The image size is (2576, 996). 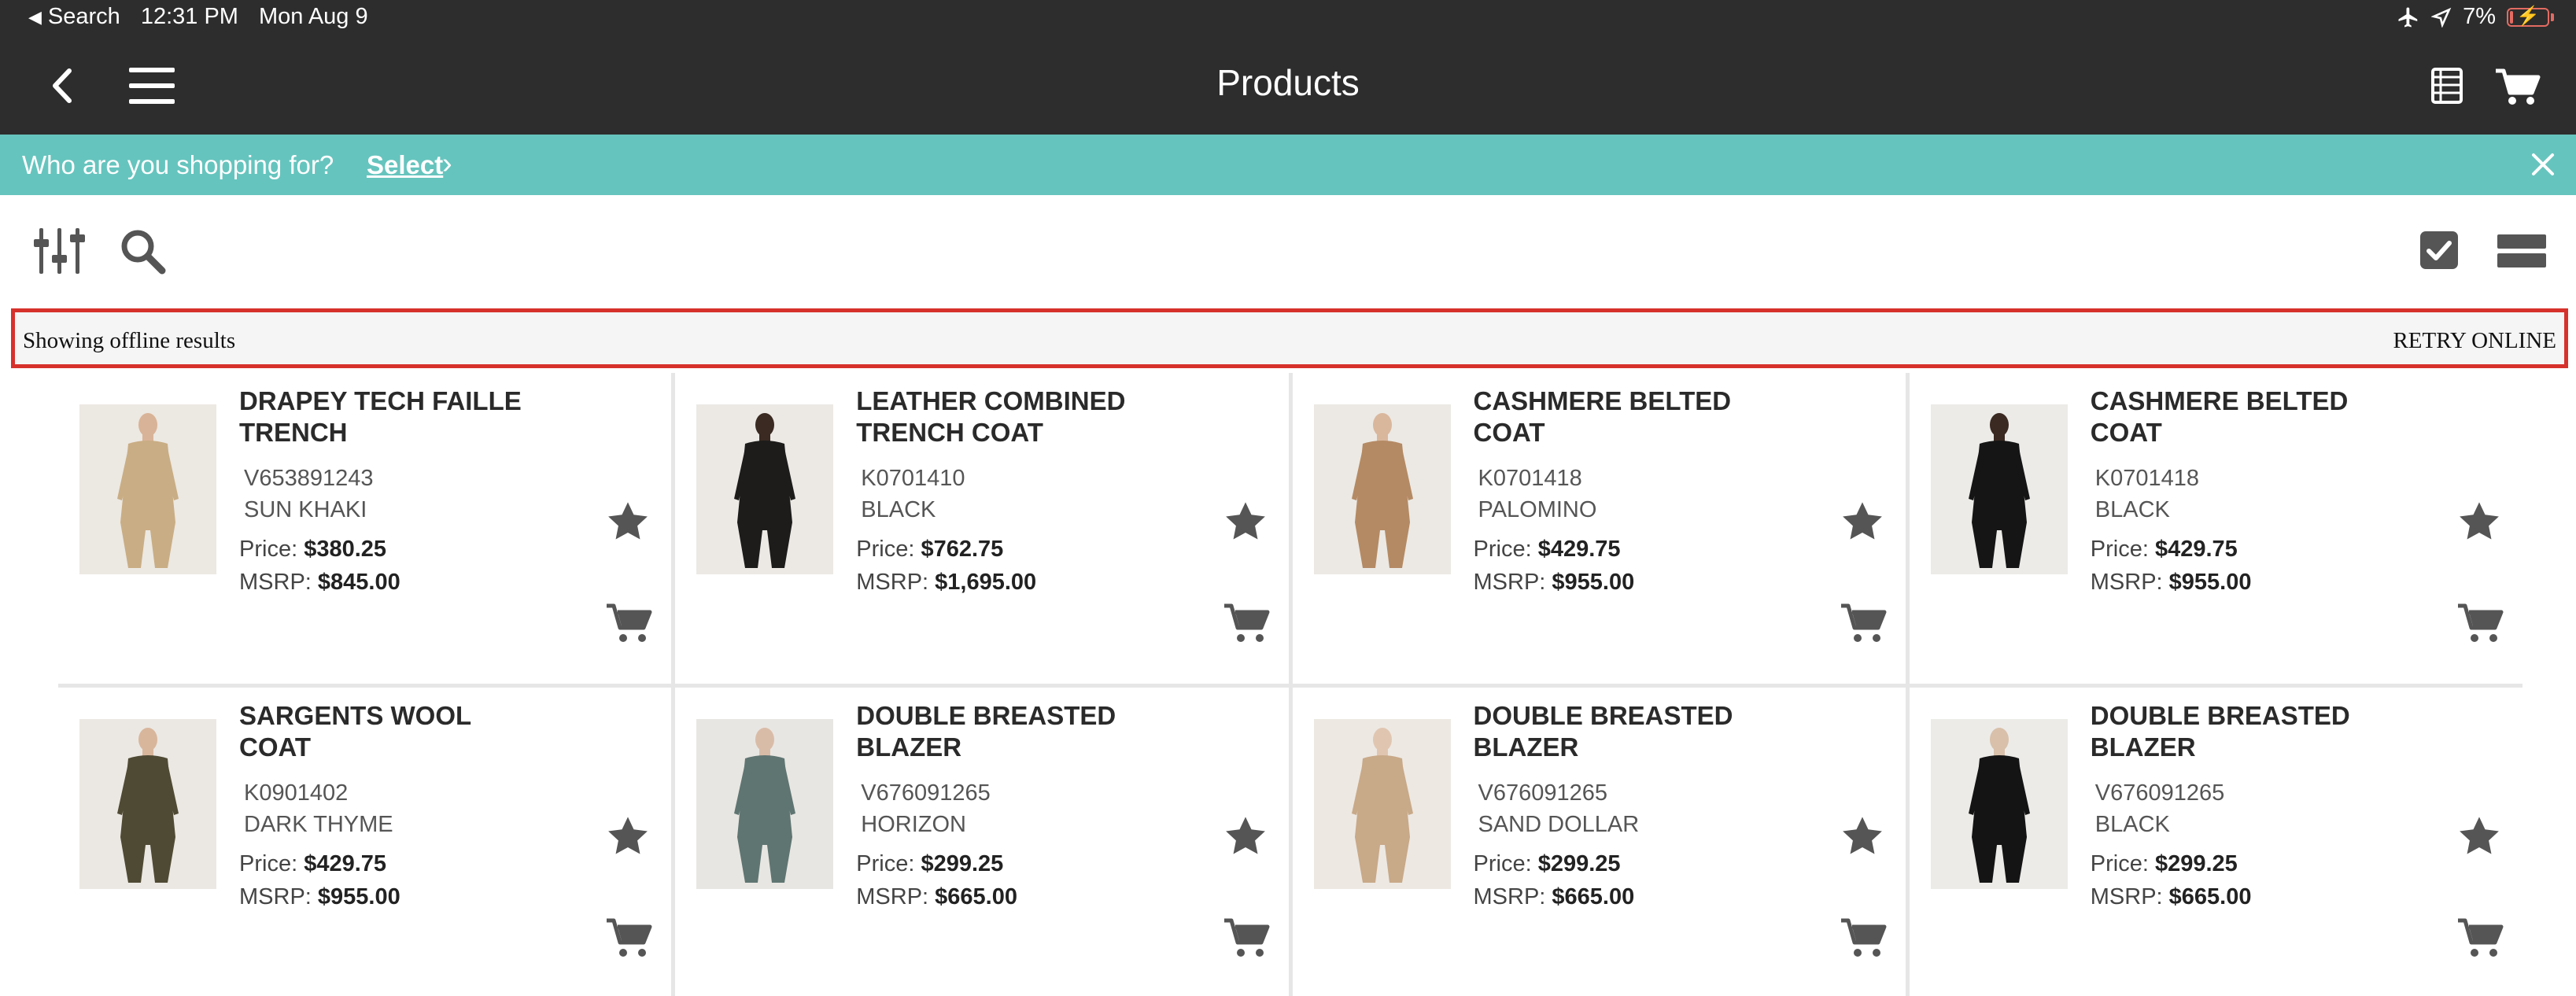 What do you see at coordinates (1288, 18) in the screenshot?
I see `status-bar: ◀ Search 12:31 PM Mon Aug 9 7% ⚡` at bounding box center [1288, 18].